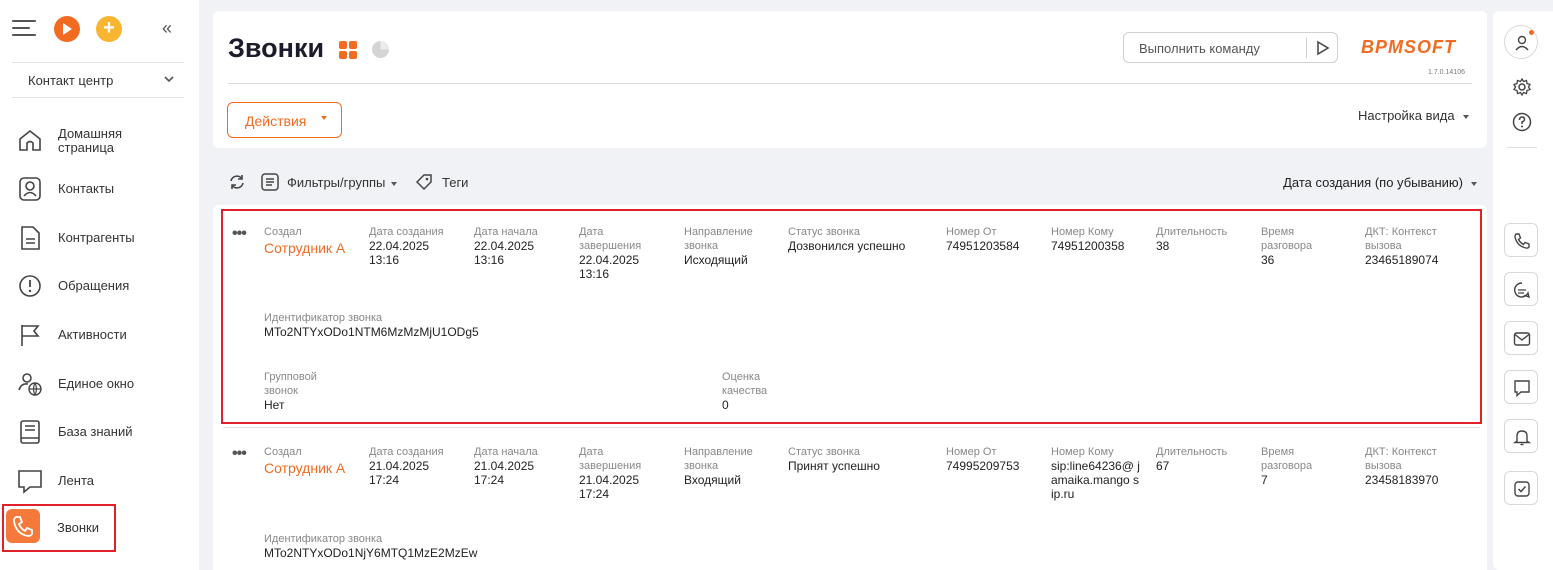 This screenshot has height=570, width=1553. I want to click on tags-button: Теги, so click(455, 182).